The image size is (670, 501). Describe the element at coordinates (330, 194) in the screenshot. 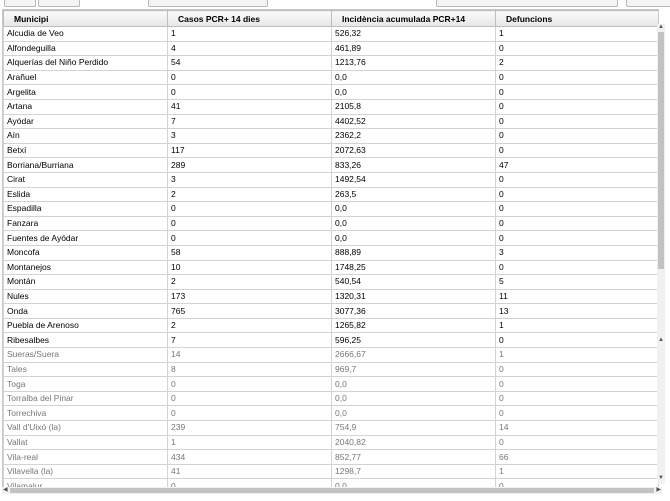

I see `table-row: Eslida 2 263,5 0` at that location.